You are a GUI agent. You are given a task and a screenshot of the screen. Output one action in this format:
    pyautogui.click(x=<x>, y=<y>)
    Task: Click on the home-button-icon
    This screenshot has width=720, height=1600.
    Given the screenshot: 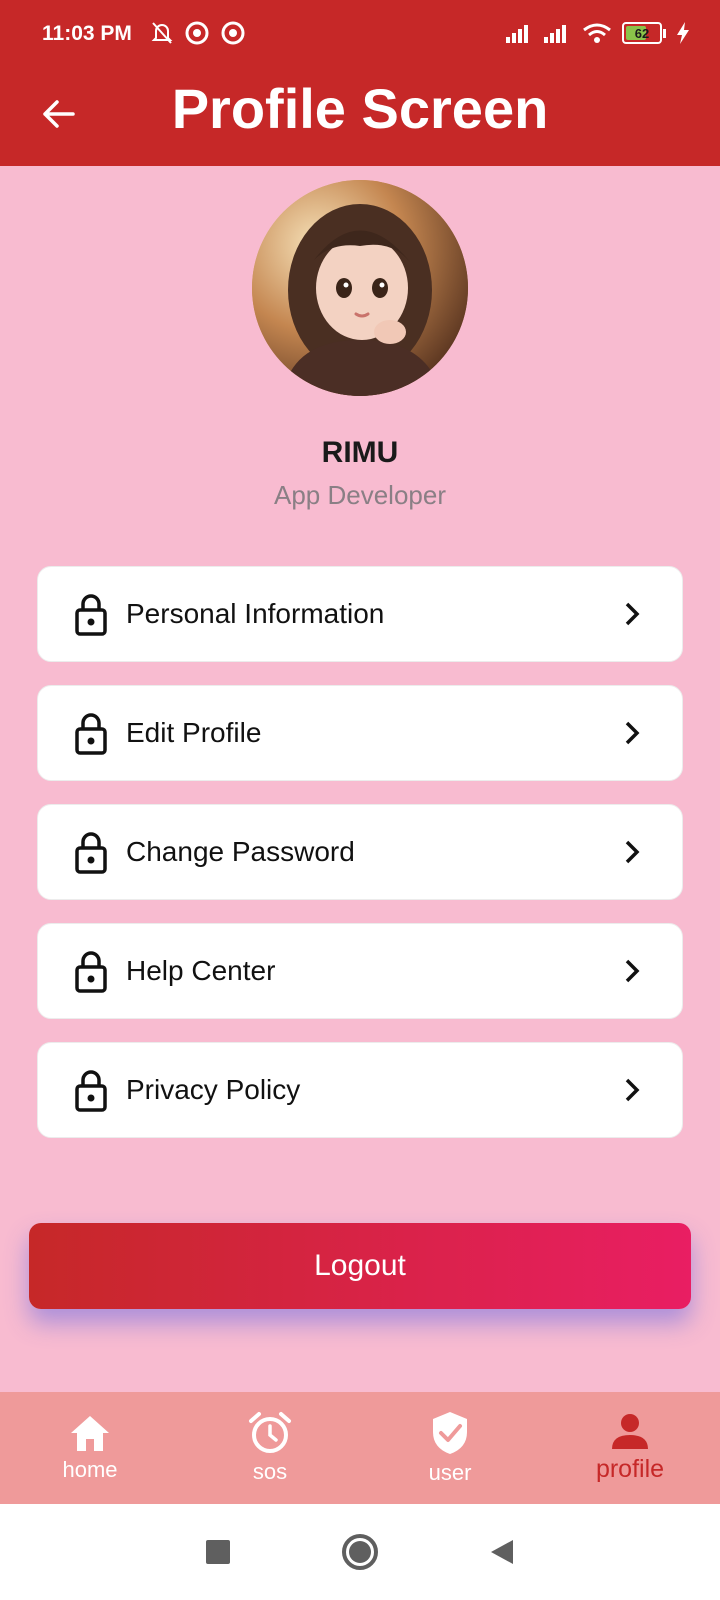 What is the action you would take?
    pyautogui.click(x=360, y=1552)
    